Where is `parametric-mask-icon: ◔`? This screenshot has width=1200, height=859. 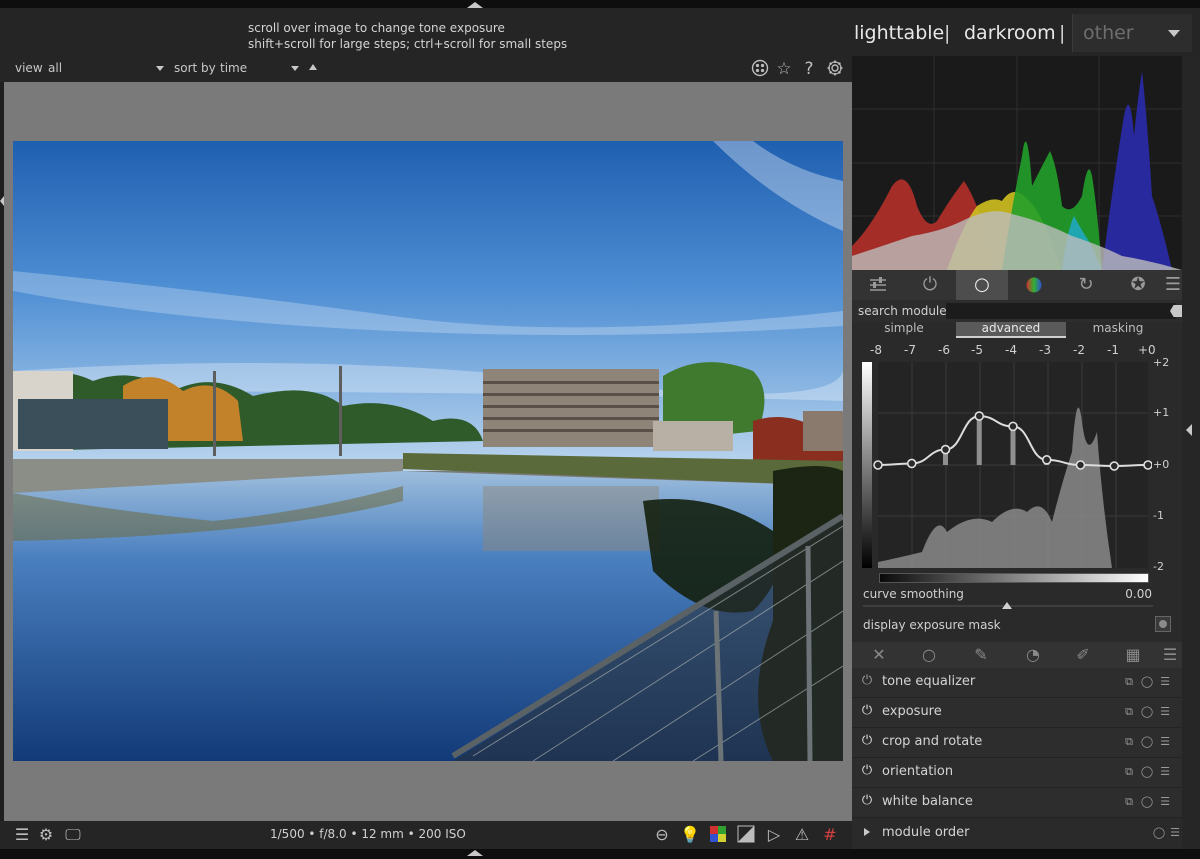
parametric-mask-icon: ◔ is located at coordinates (1033, 655).